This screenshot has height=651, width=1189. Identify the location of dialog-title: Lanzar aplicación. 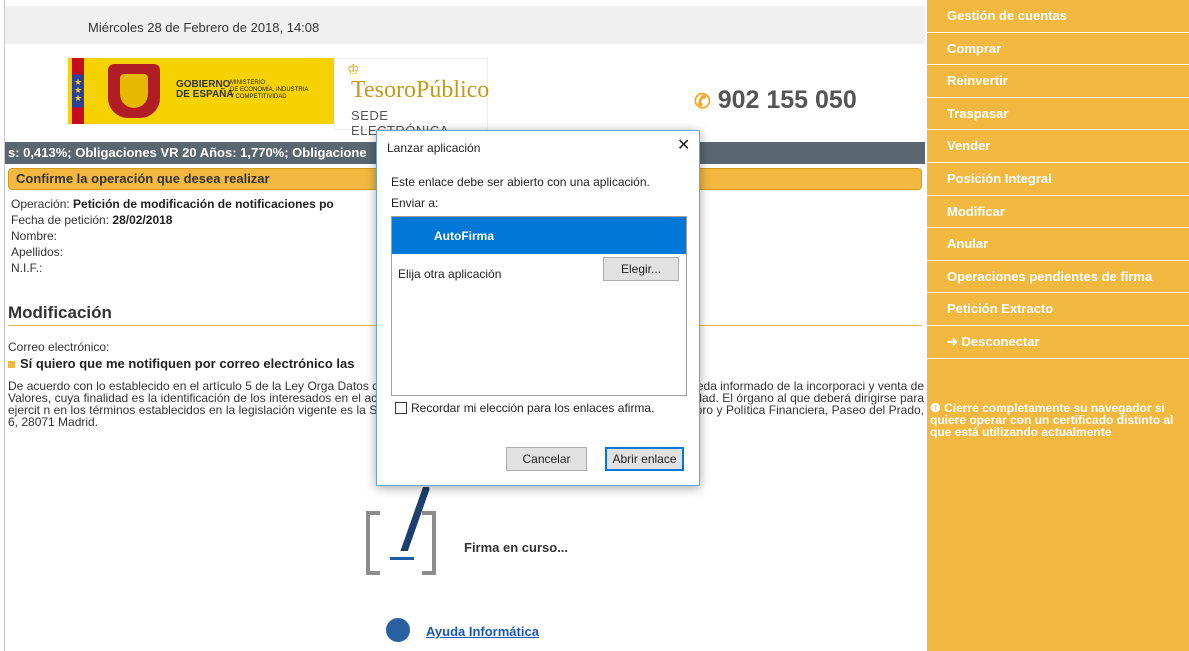
(434, 148).